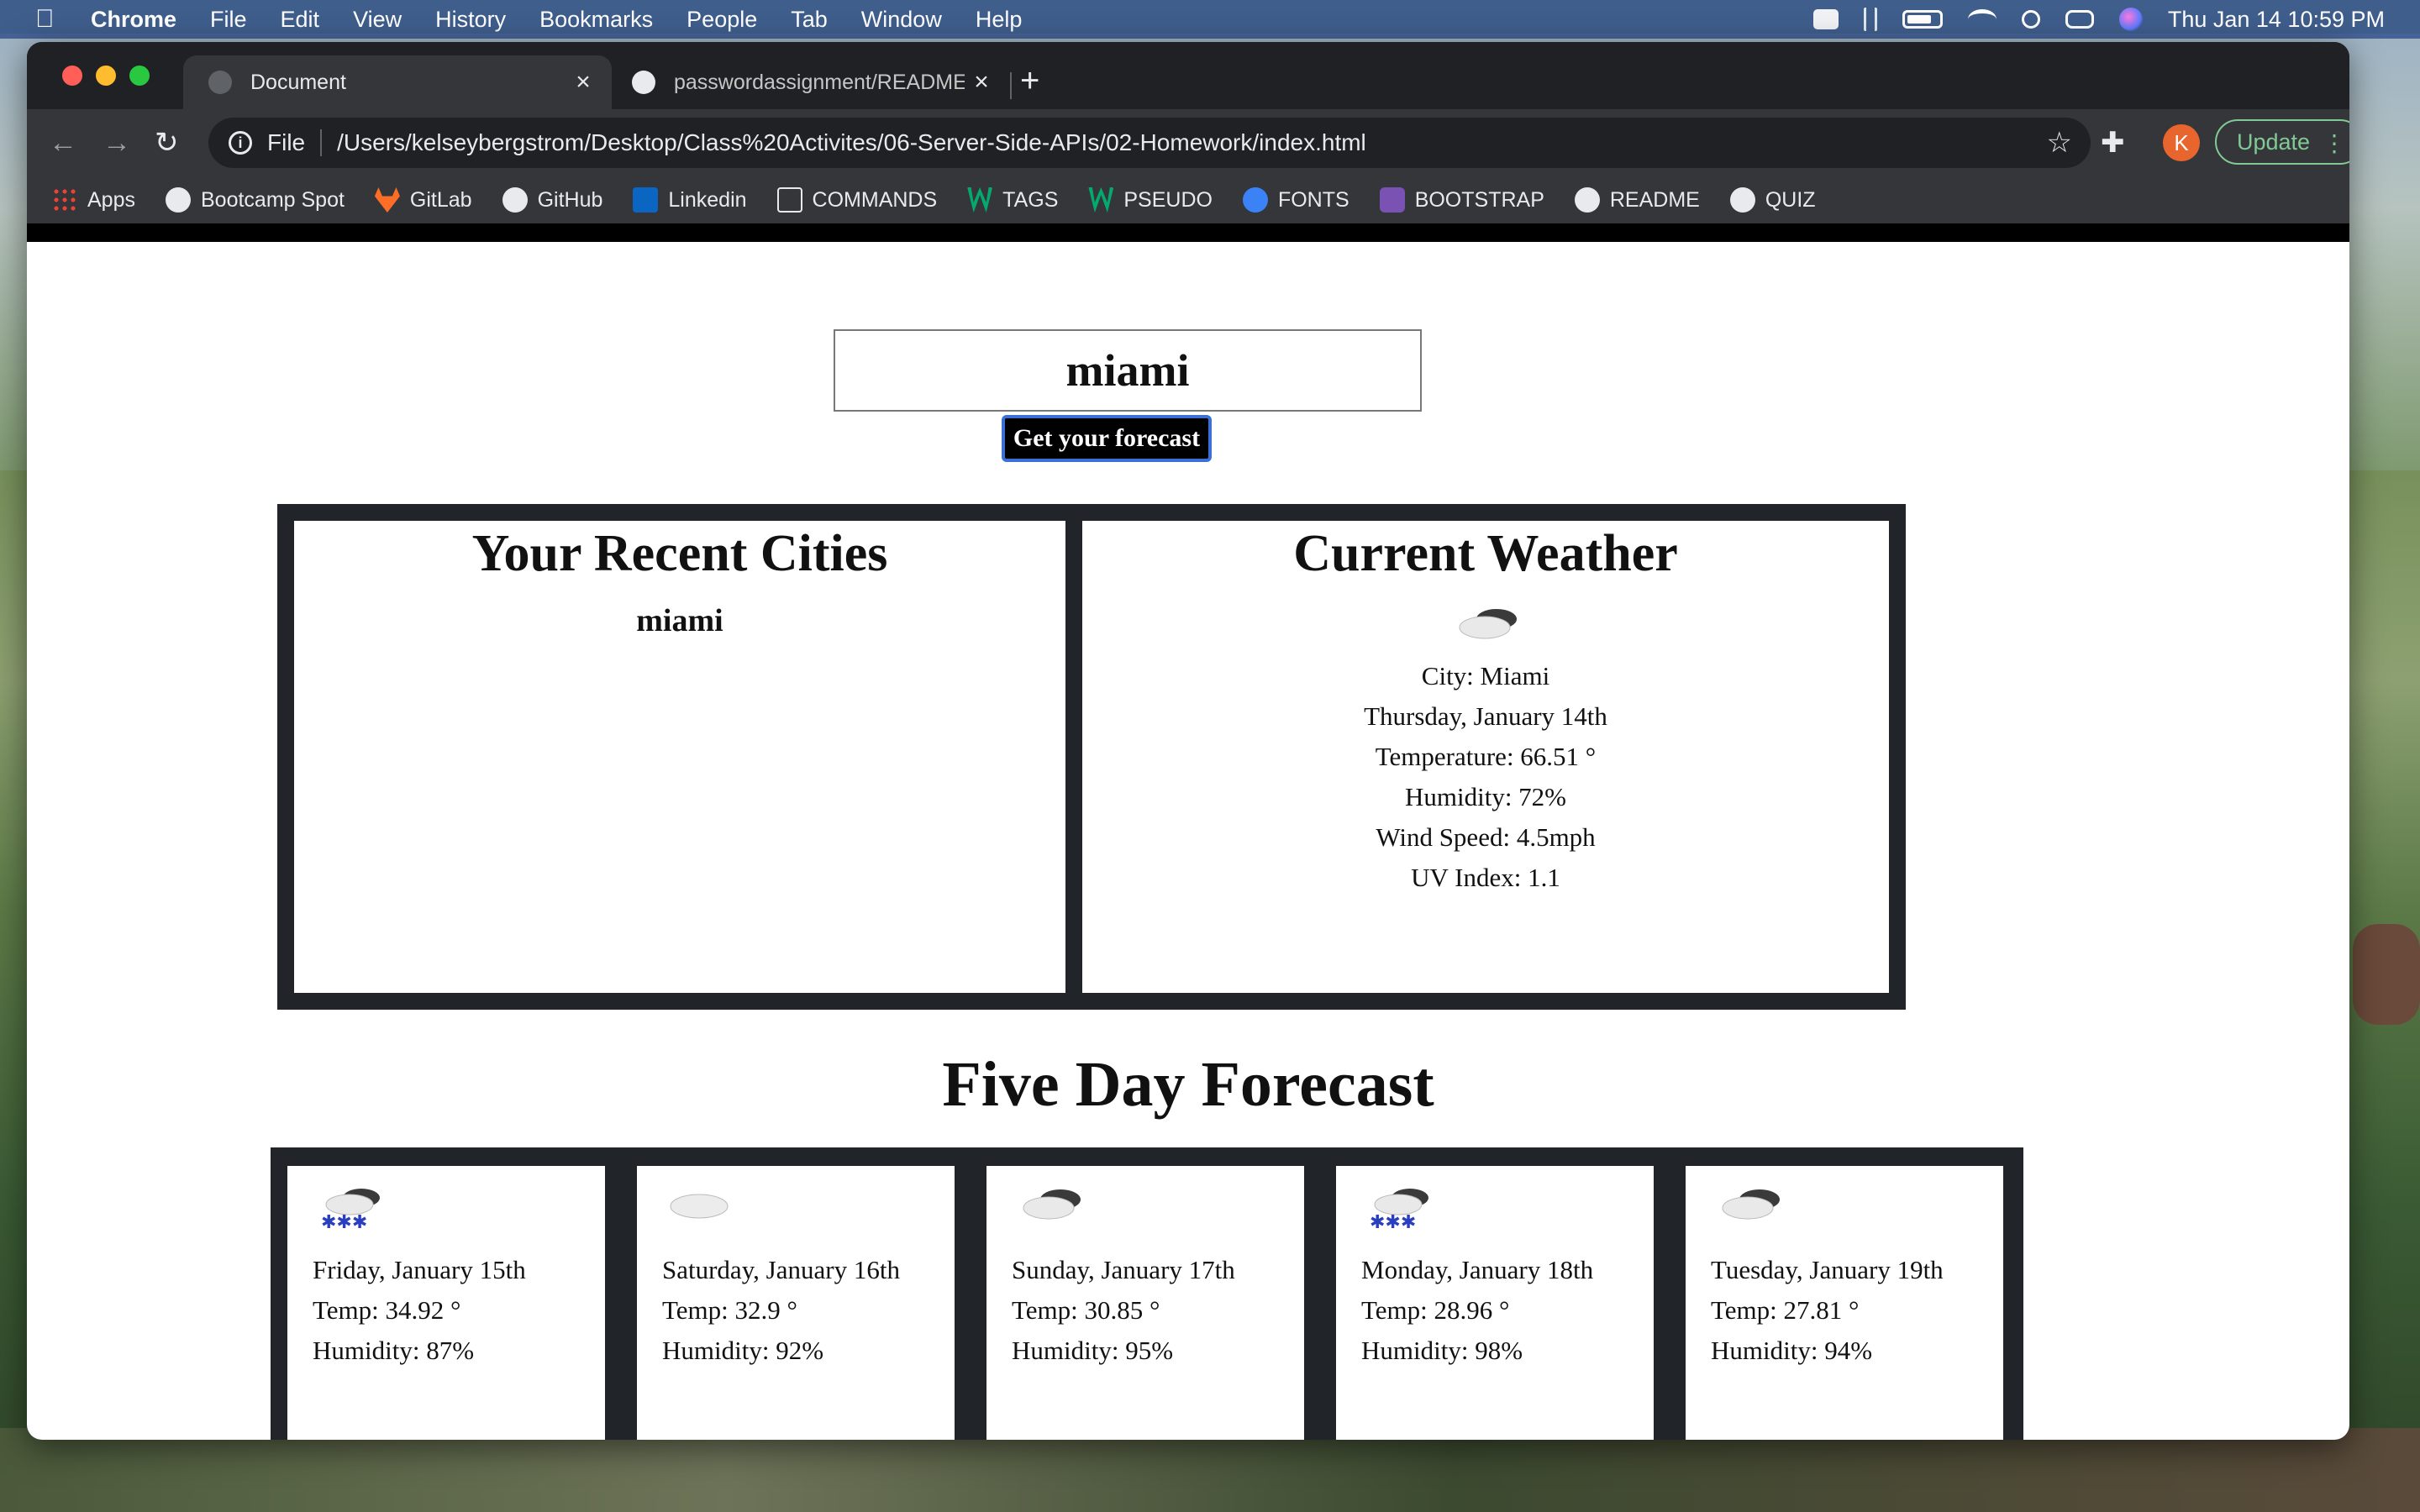 This screenshot has height=1512, width=2420. I want to click on bookmark-apps: Apps, so click(94, 200).